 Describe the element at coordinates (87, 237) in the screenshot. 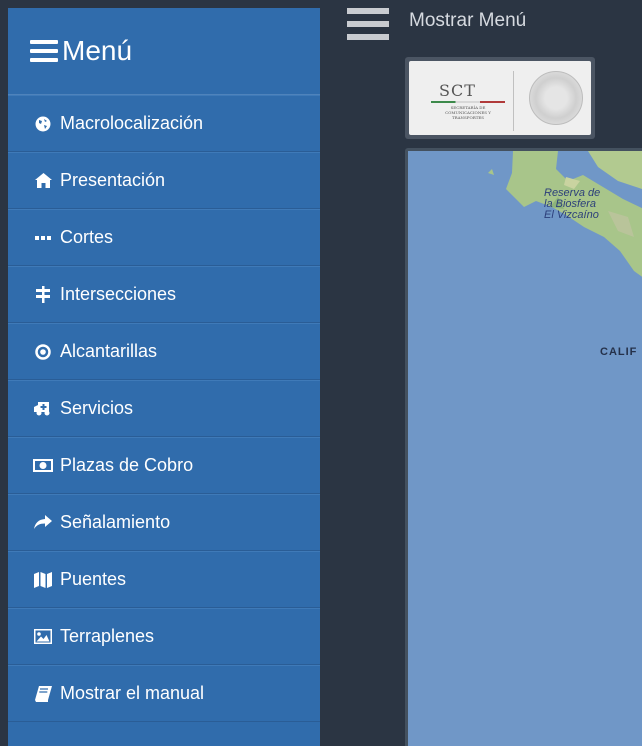

I see `sidebar-item-label: Cortes` at that location.